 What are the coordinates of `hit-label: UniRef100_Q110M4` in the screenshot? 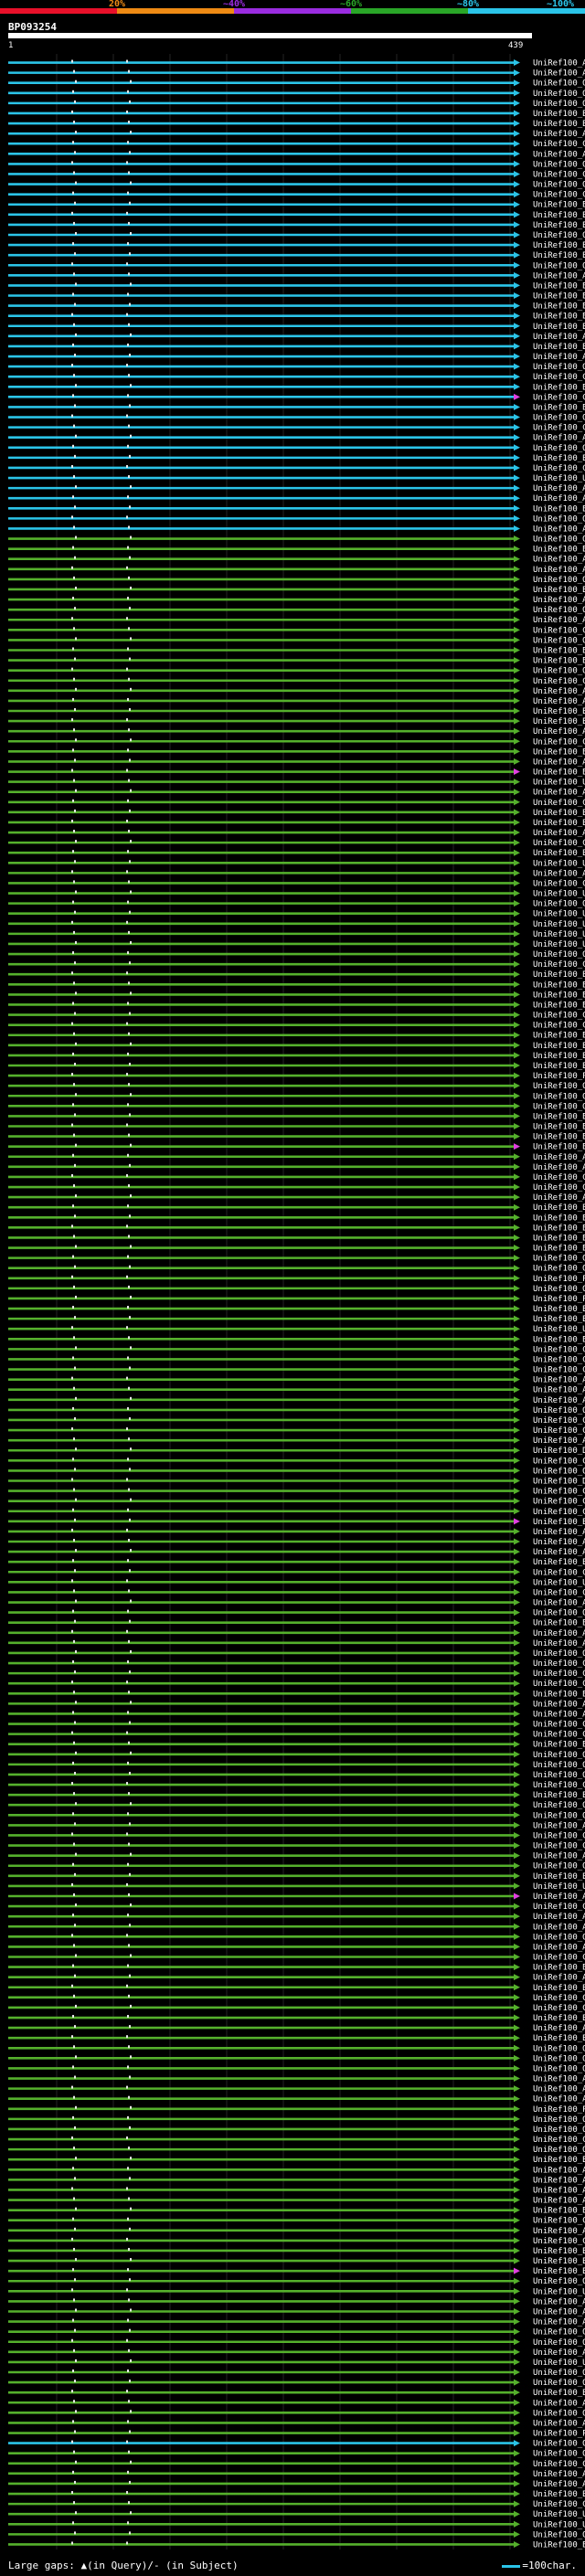 It's located at (559, 265).